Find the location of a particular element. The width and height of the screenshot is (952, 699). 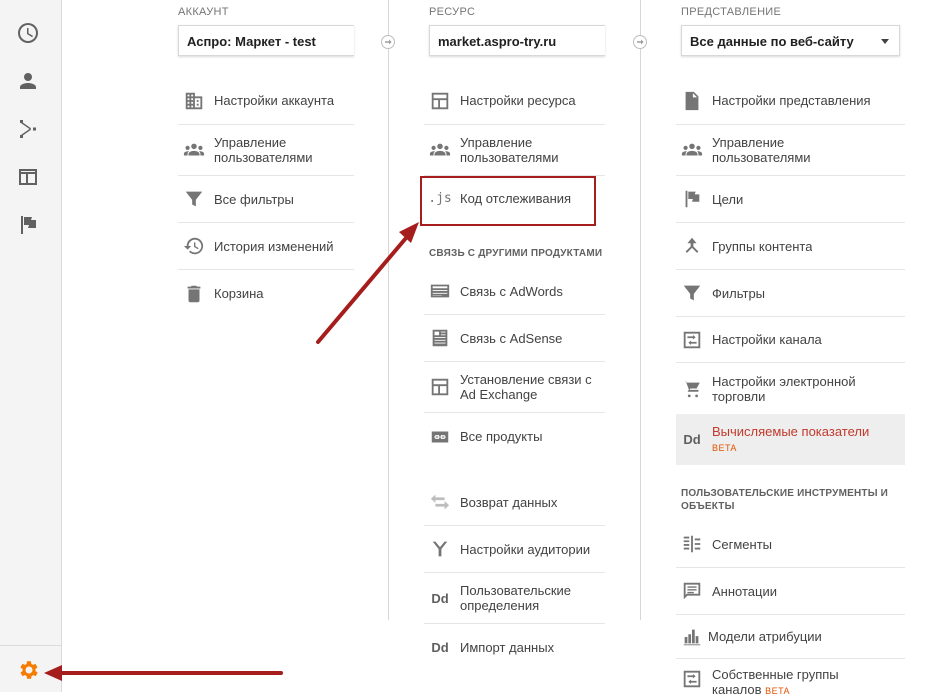

section-heading: Пользовательские инструменты и объекты is located at coordinates (785, 500).